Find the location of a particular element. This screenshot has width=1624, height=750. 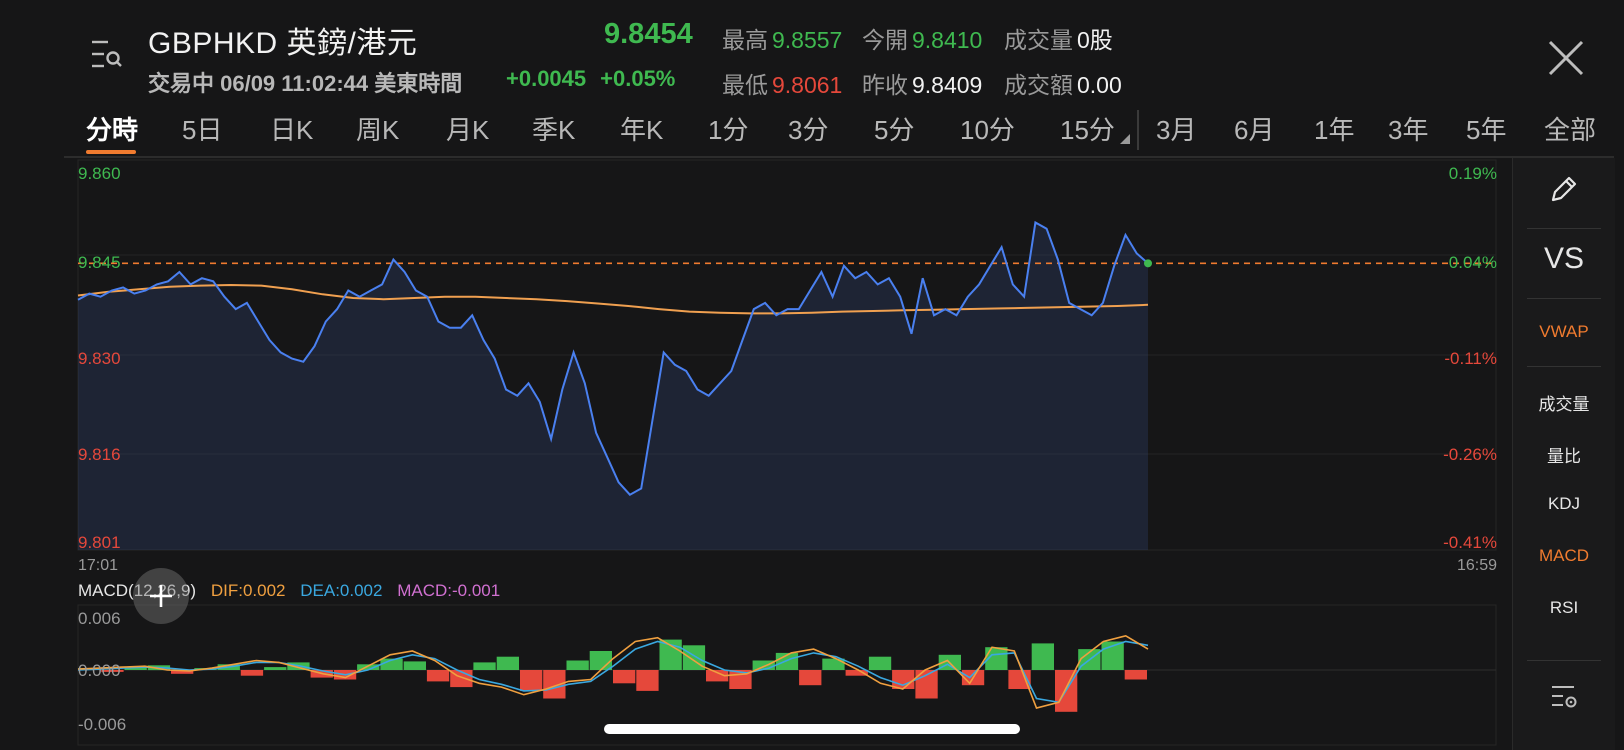

x-start-label: 17:01 is located at coordinates (98, 565).